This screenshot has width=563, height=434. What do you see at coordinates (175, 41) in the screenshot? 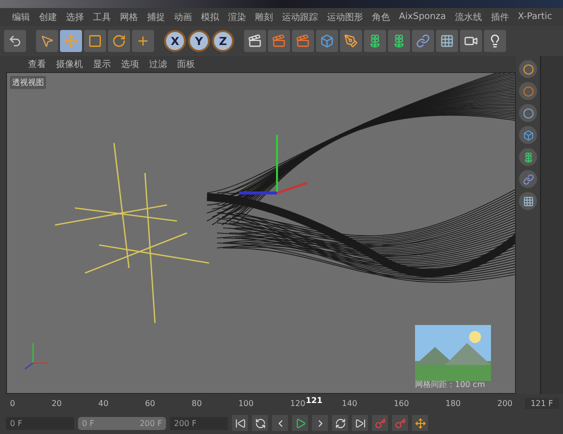
I see `axis-toggle: X` at bounding box center [175, 41].